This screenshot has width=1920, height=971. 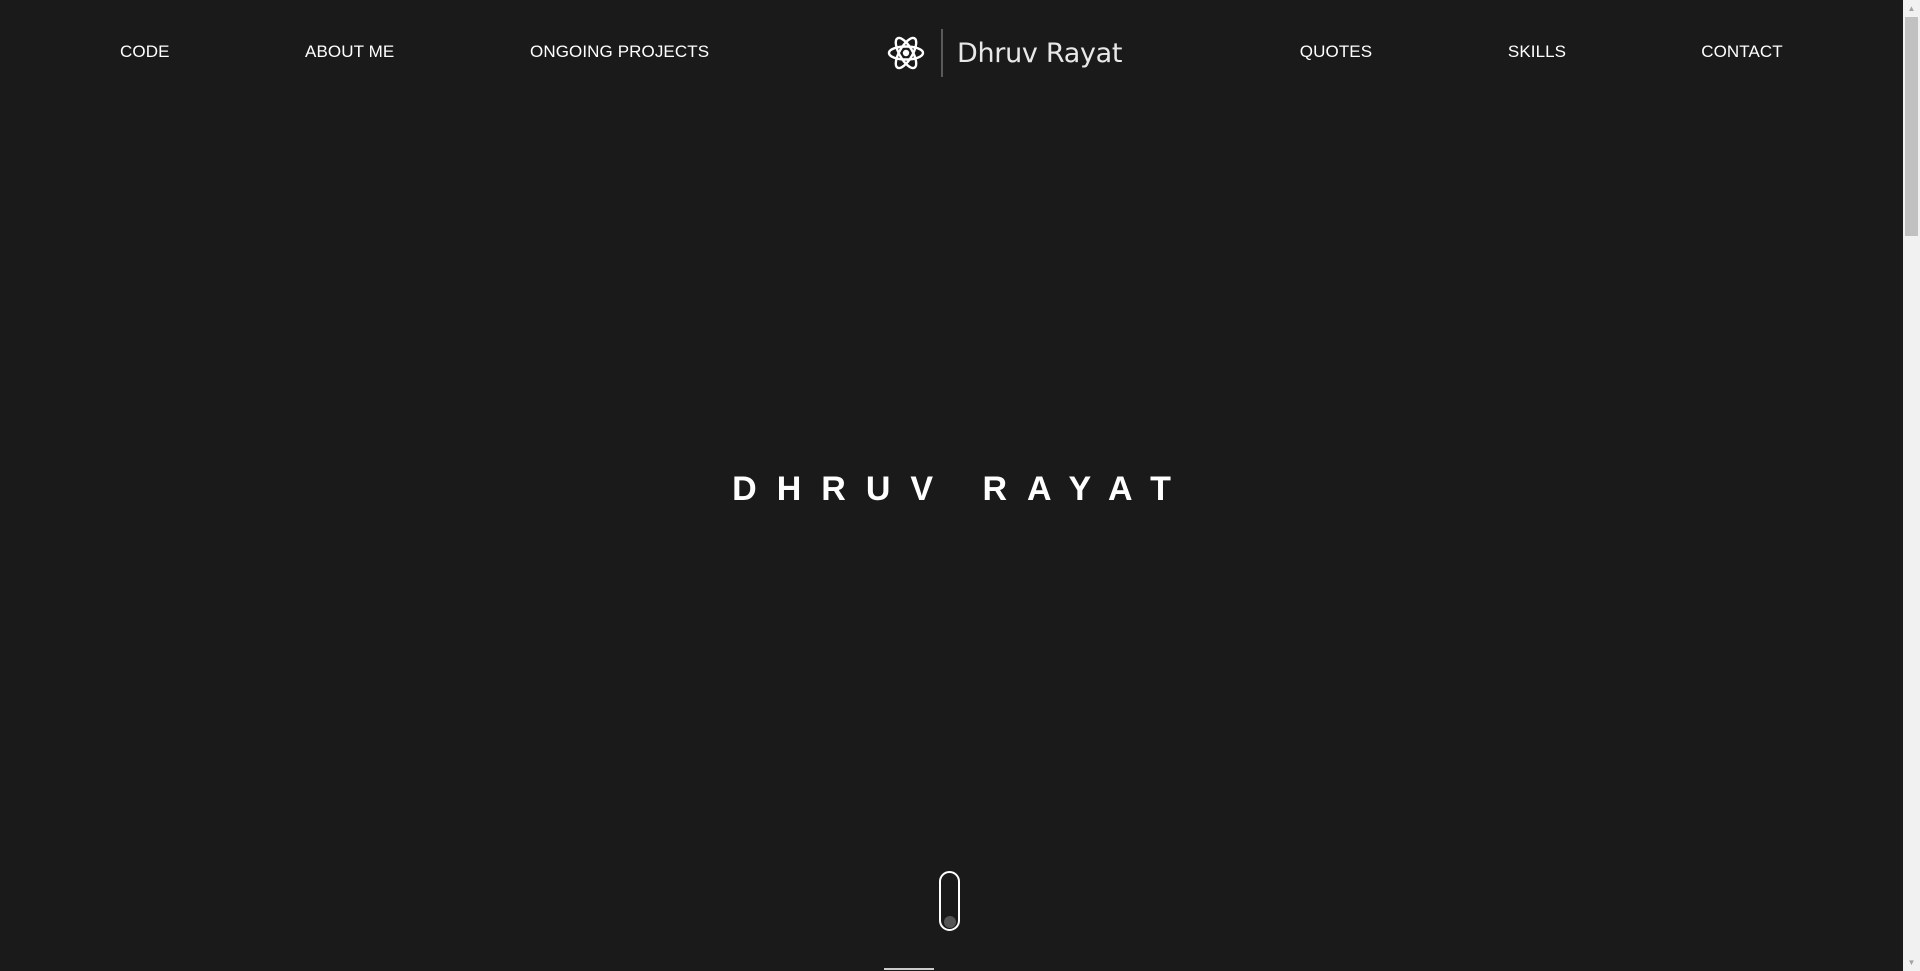 I want to click on scrollbar-thumb, so click(x=1911, y=126).